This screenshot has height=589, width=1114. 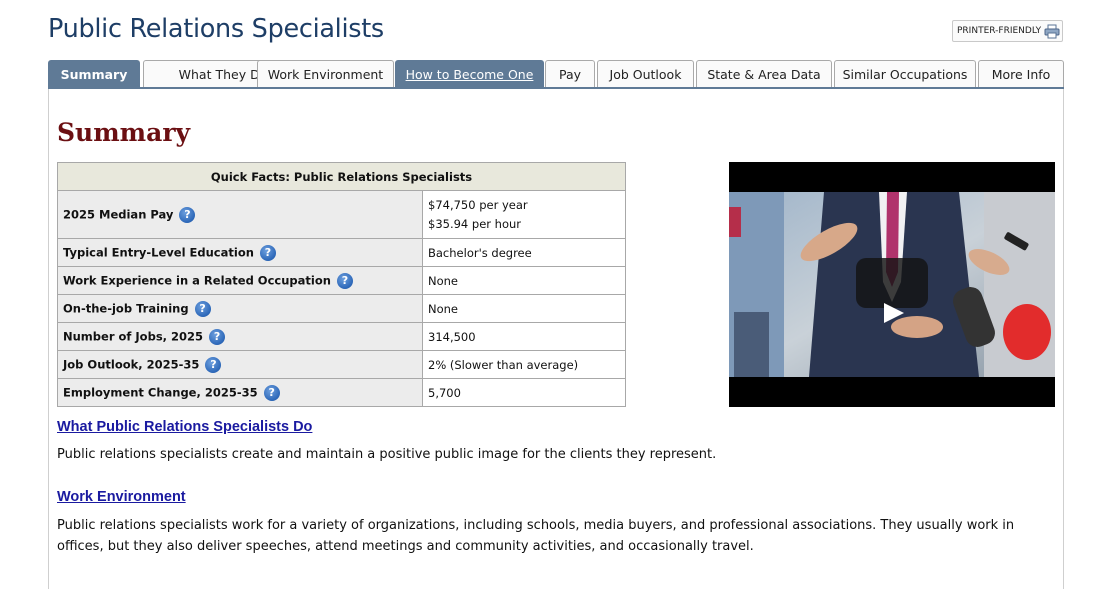 I want to click on fact-value: Bachelor's degree, so click(x=524, y=252).